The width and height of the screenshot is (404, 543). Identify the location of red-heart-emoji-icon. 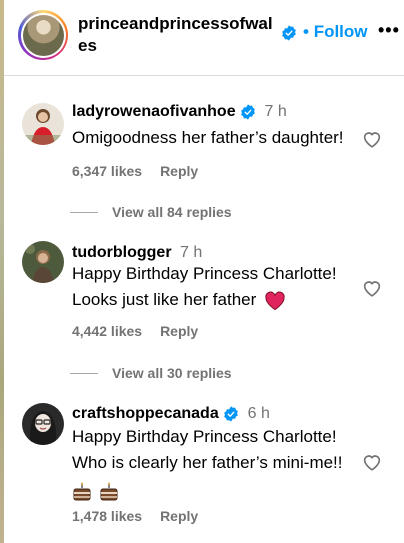
(275, 300).